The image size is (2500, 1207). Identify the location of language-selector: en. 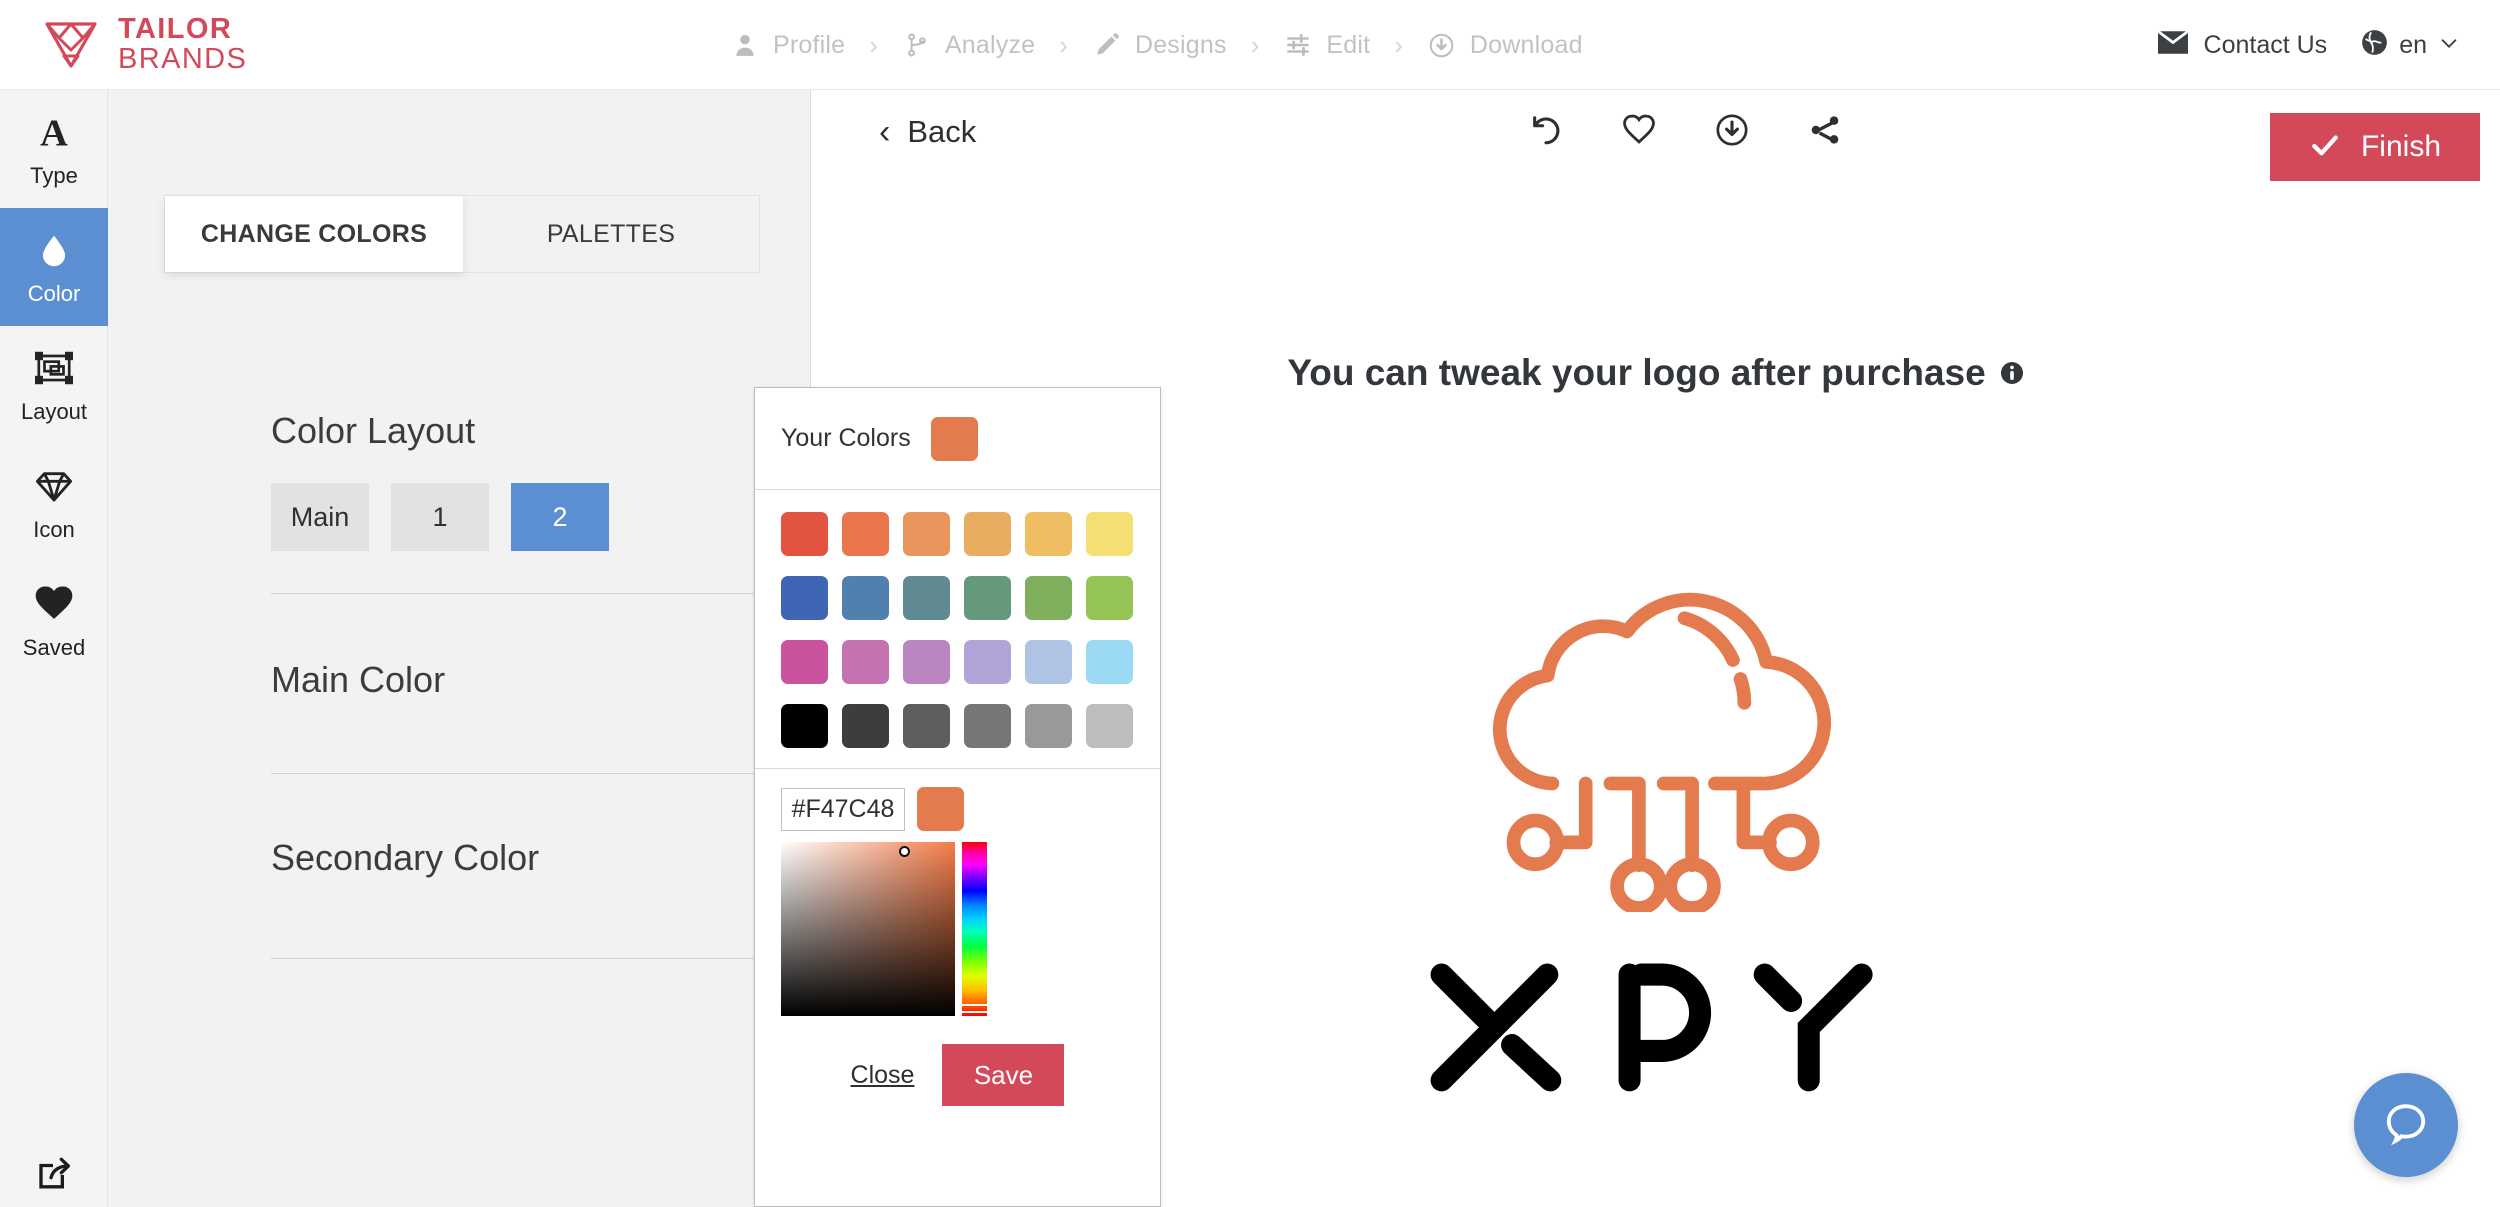
(2410, 45).